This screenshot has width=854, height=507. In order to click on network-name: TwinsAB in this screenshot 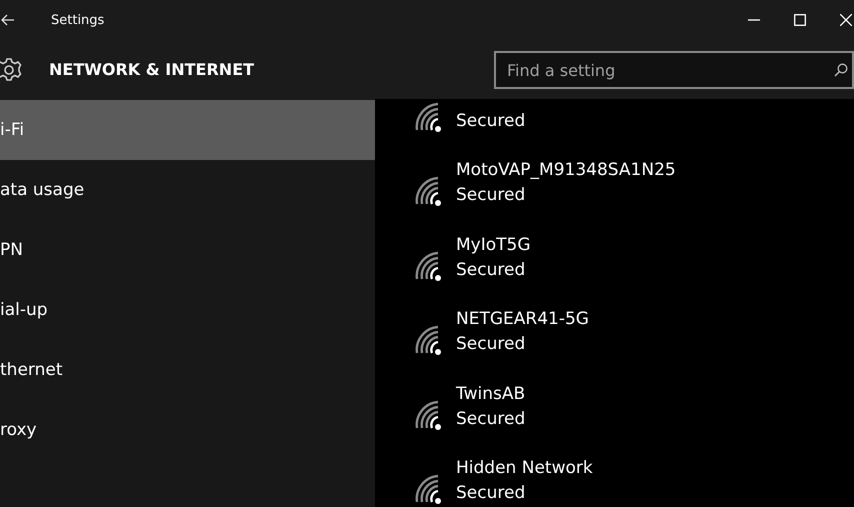, I will do `click(491, 394)`.